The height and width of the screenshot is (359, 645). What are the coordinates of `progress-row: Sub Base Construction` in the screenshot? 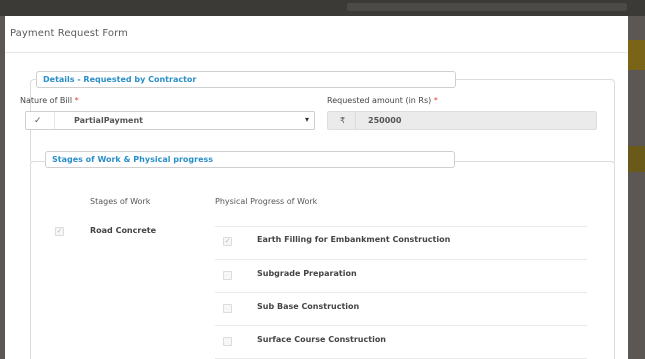 It's located at (401, 308).